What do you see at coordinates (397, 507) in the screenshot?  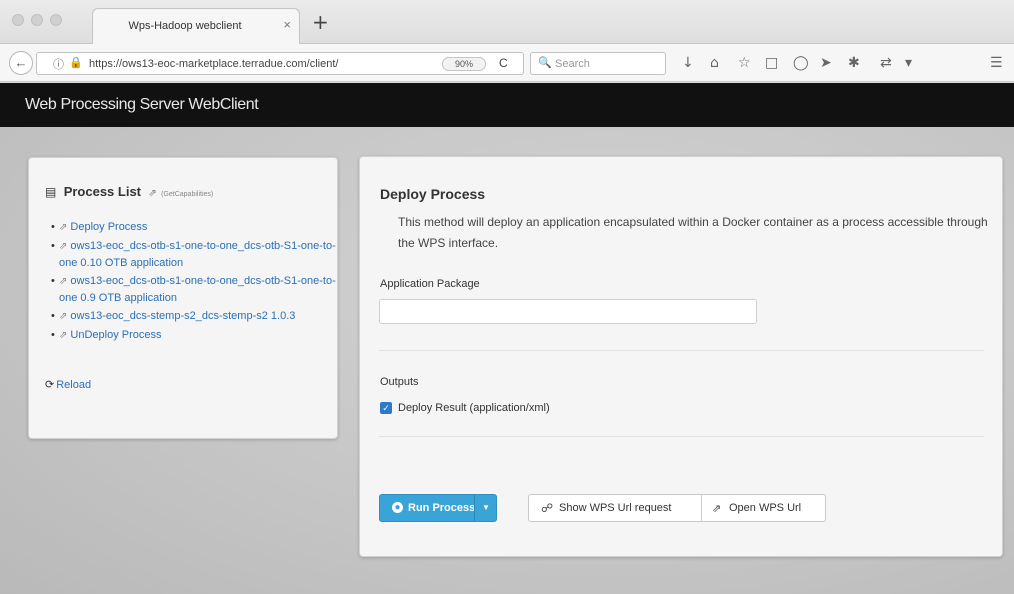 I see `play-icon: ●` at bounding box center [397, 507].